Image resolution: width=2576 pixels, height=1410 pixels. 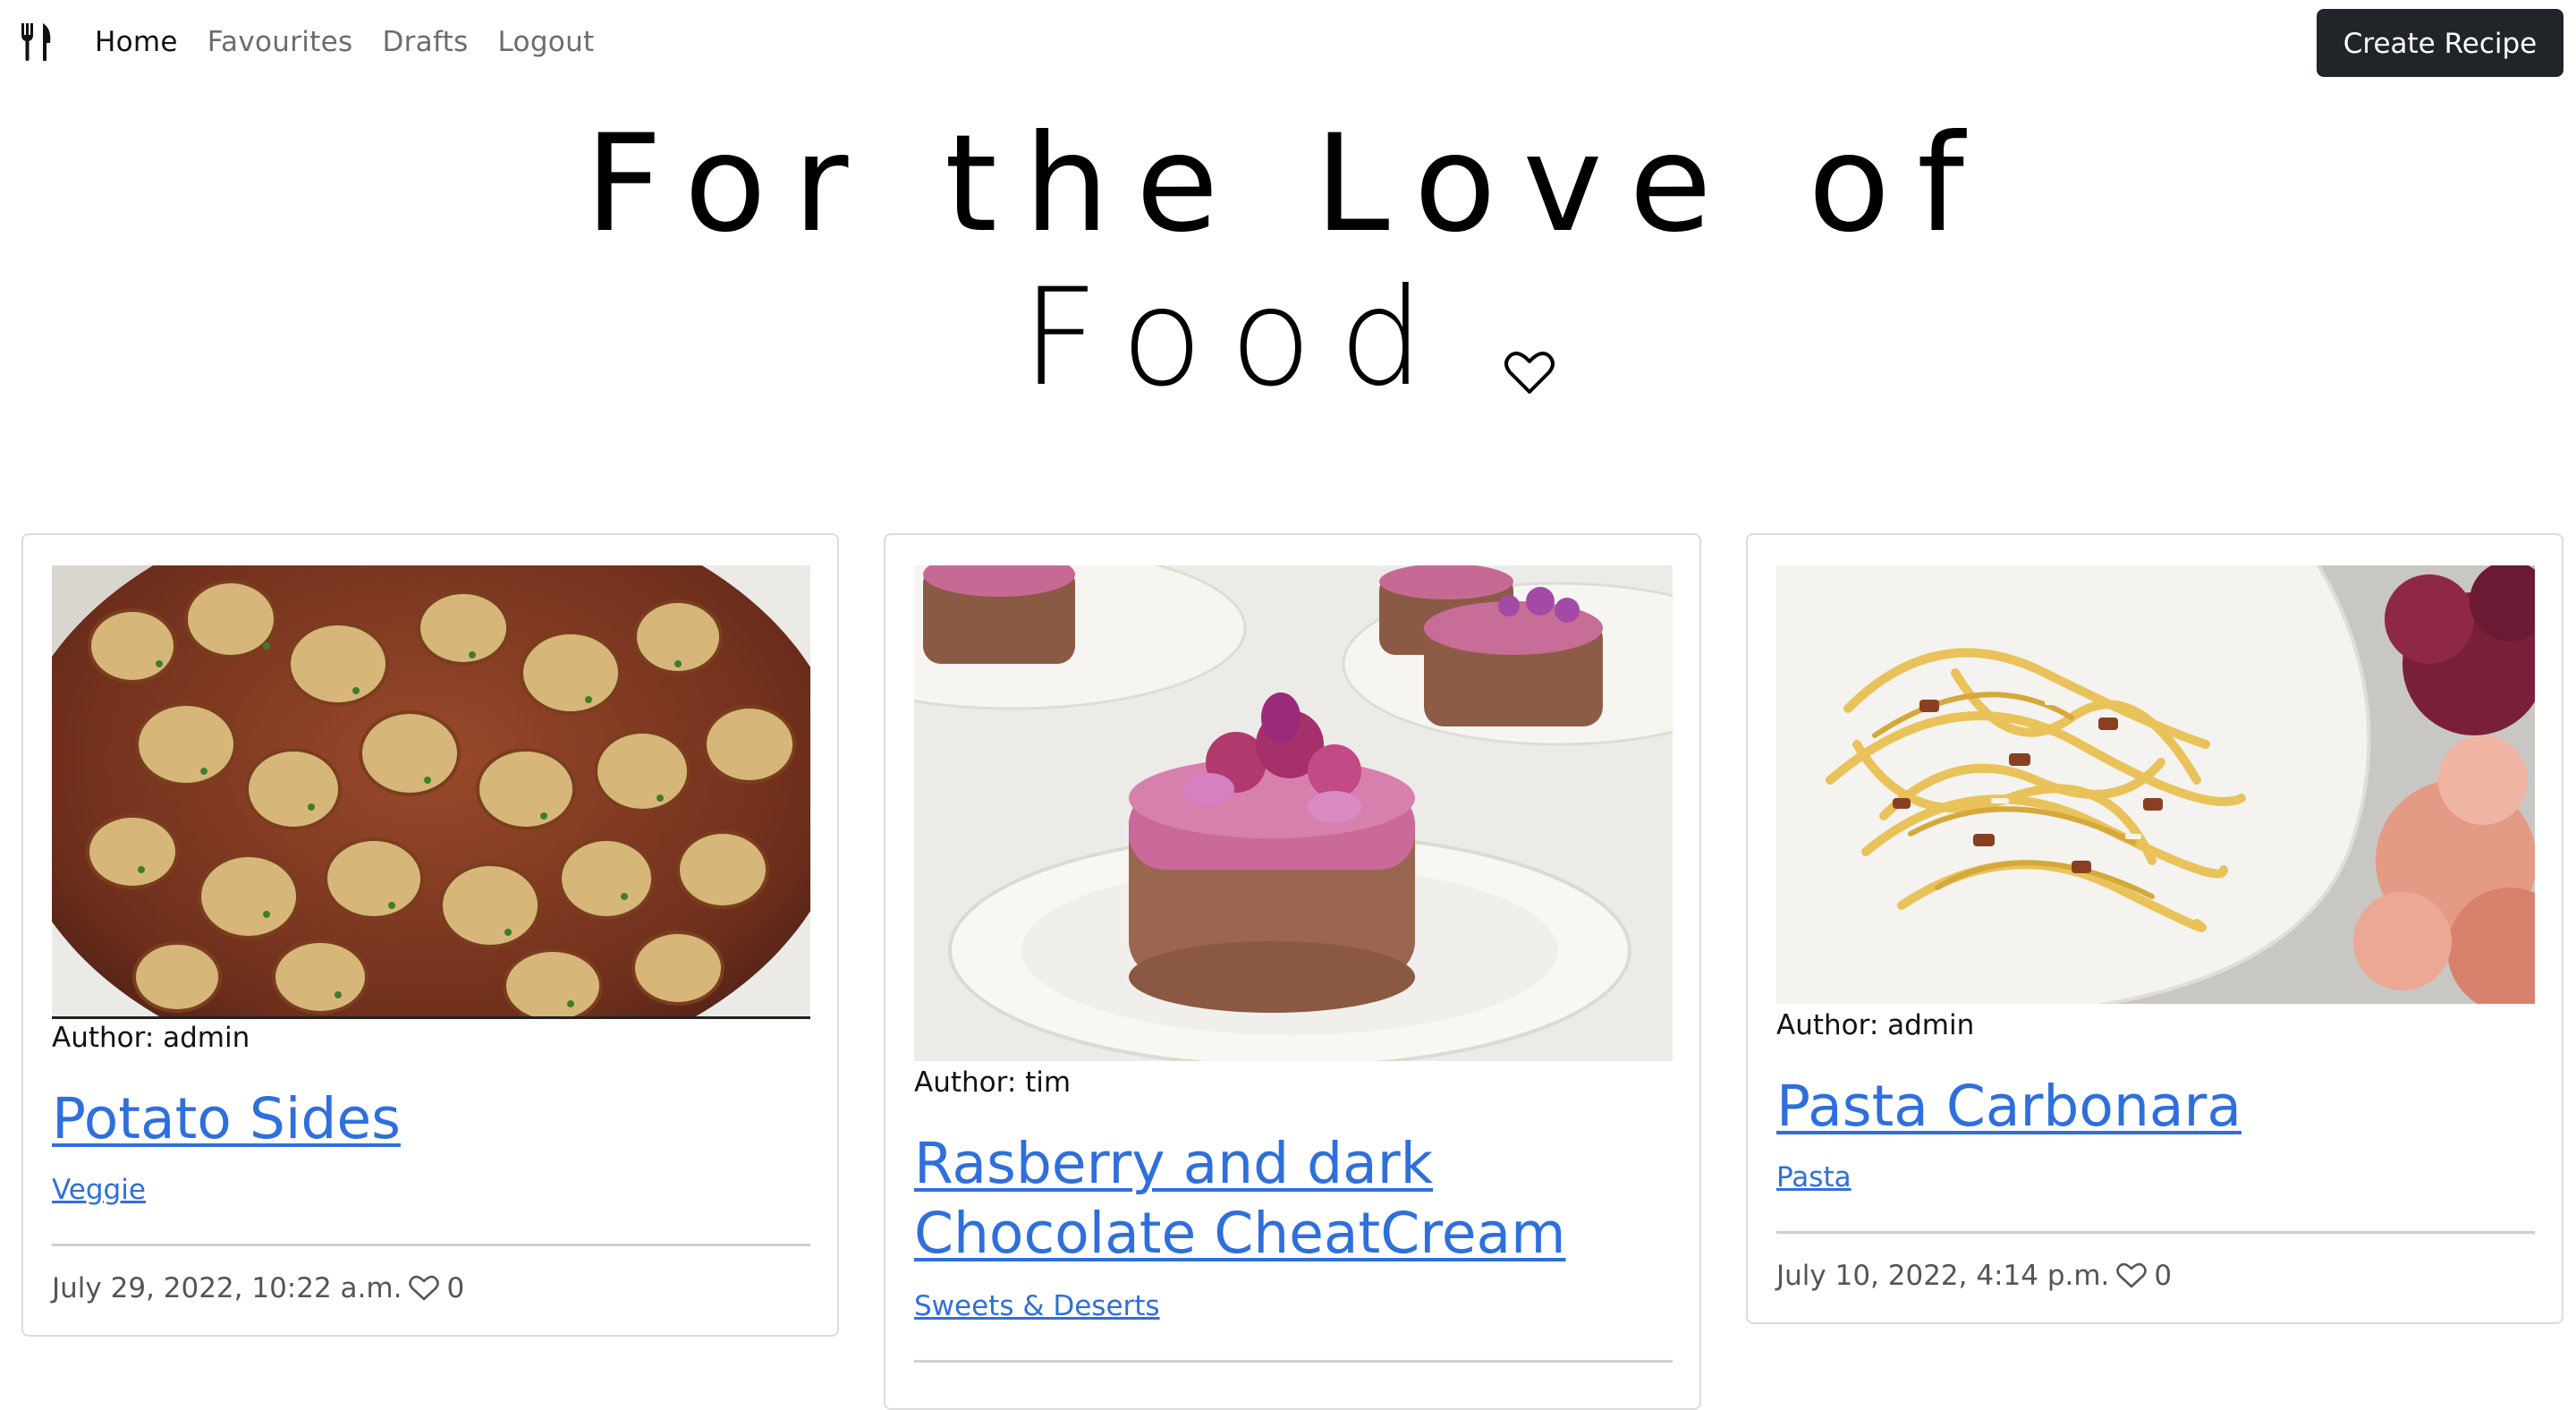 What do you see at coordinates (1943, 1276) in the screenshot?
I see `recipe-date: July 10, 2022, 4:14 p.m.` at bounding box center [1943, 1276].